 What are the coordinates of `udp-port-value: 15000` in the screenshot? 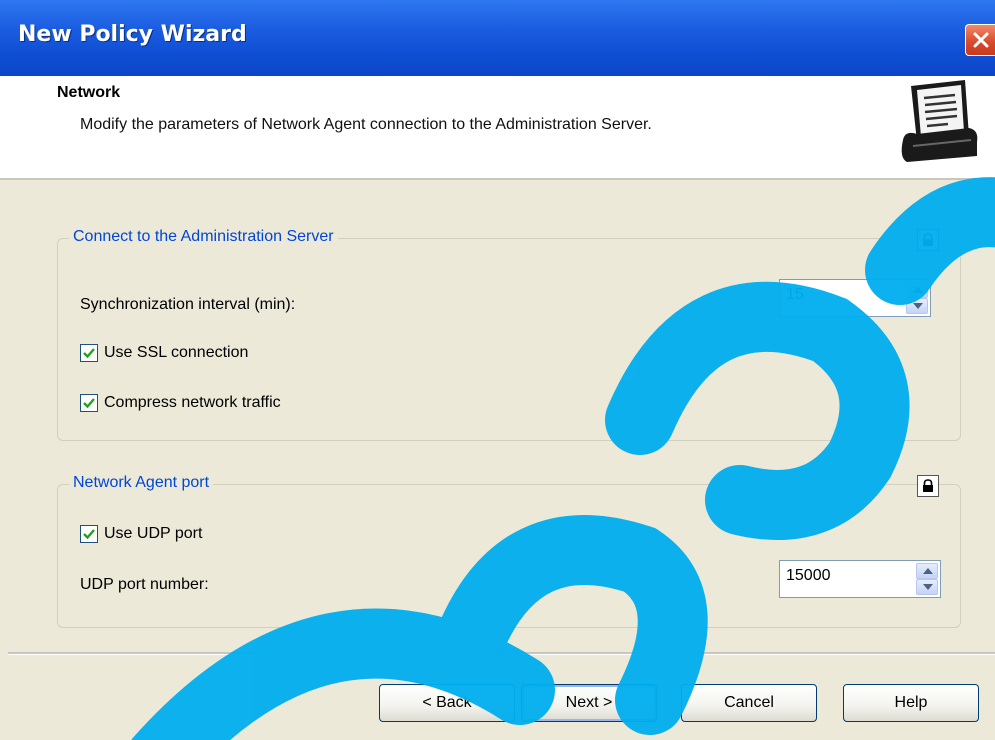 It's located at (808, 576).